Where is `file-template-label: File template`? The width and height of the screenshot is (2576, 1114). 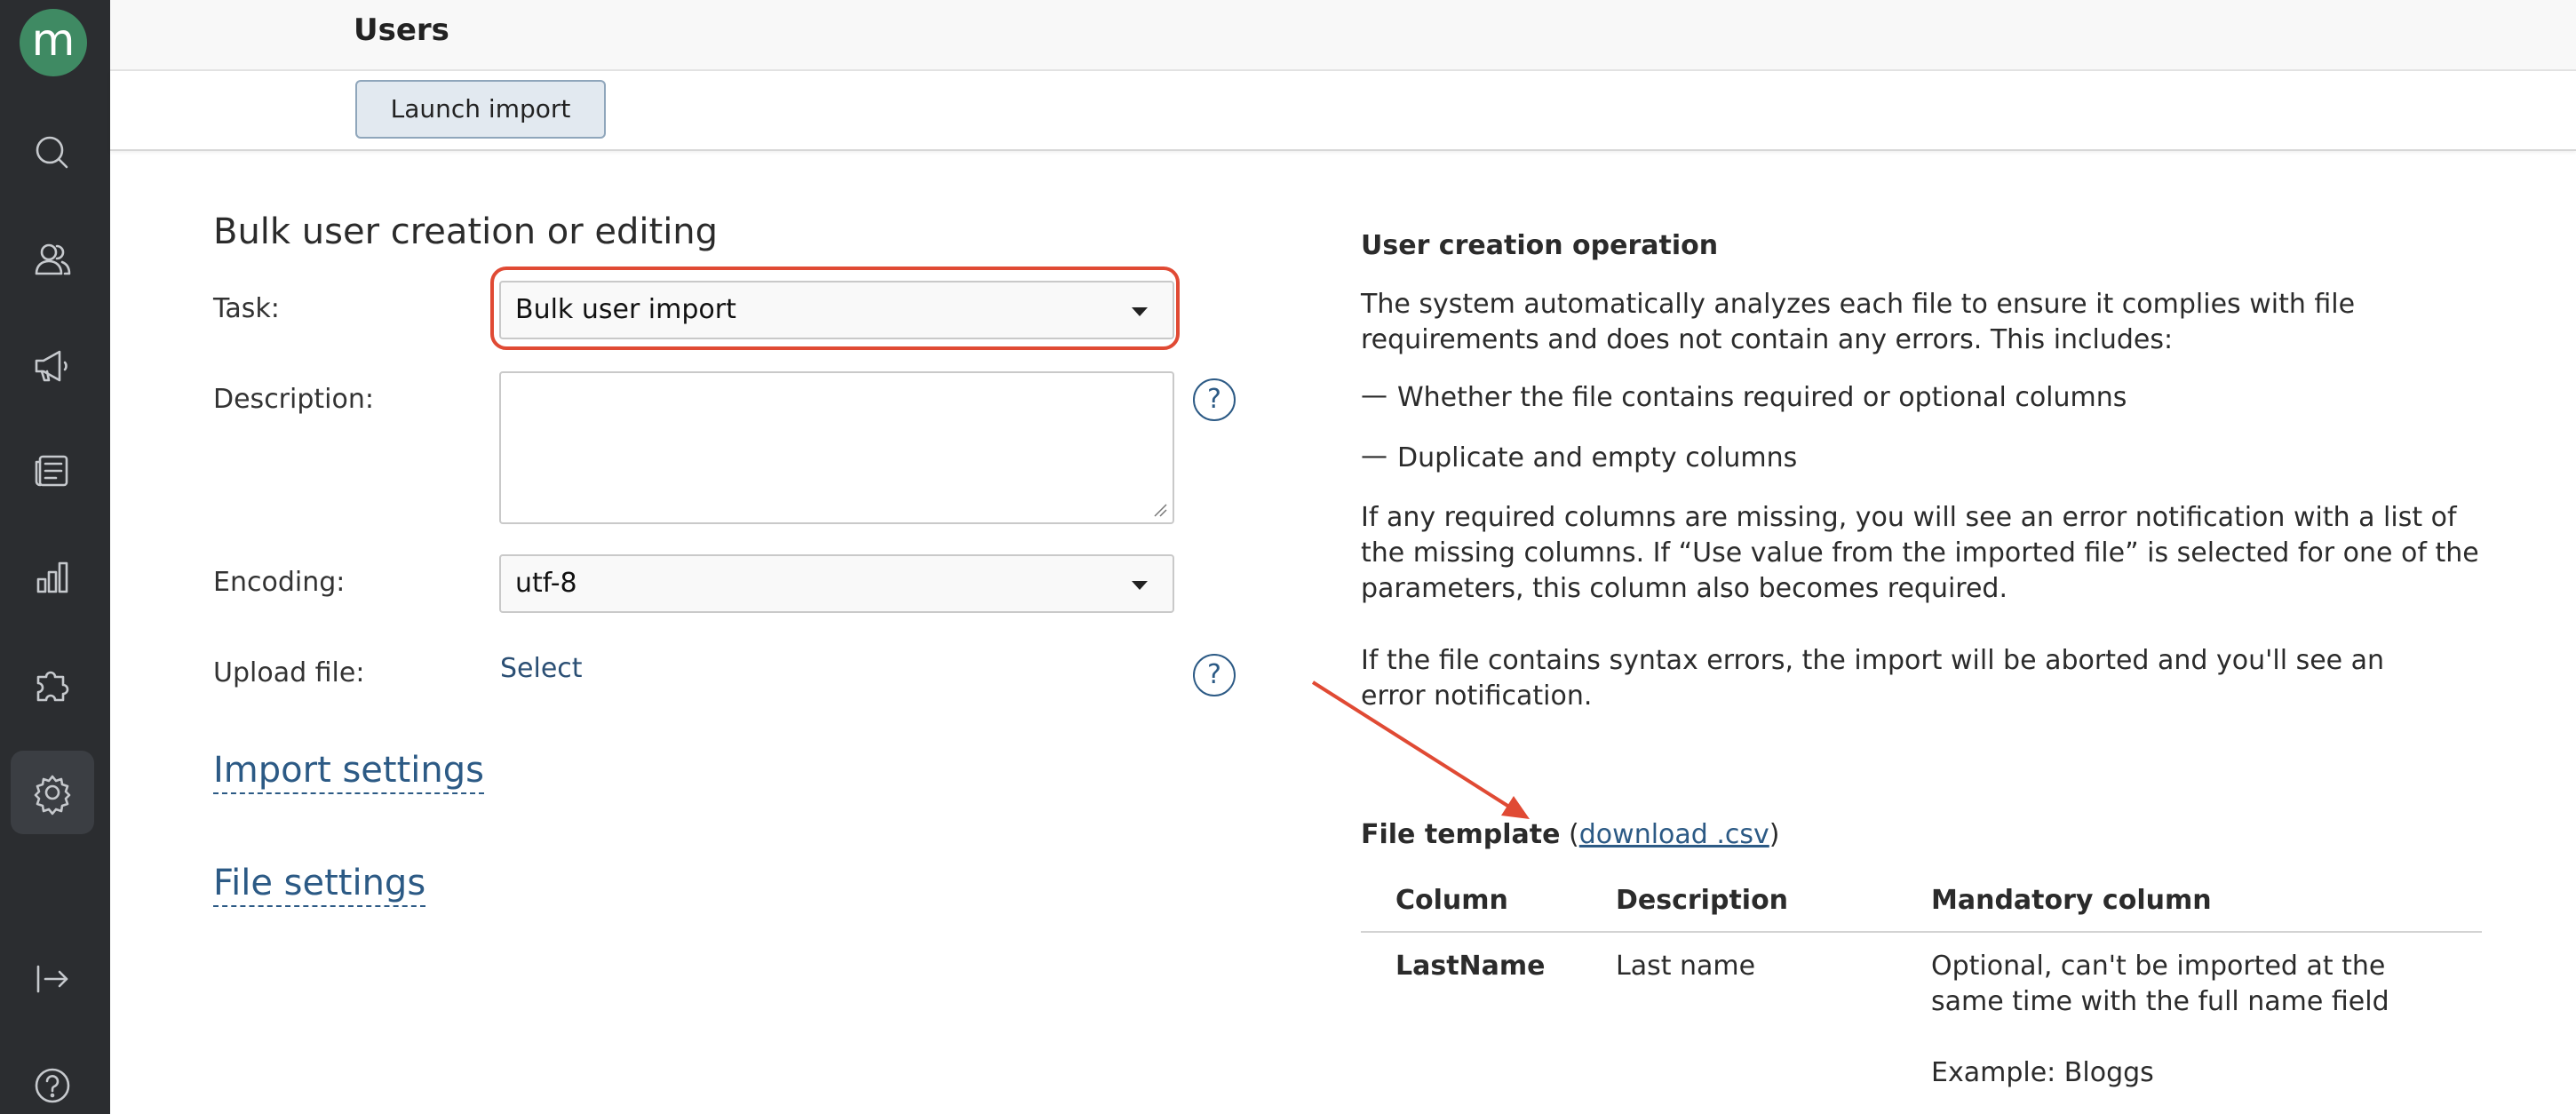 file-template-label: File template is located at coordinates (1461, 835).